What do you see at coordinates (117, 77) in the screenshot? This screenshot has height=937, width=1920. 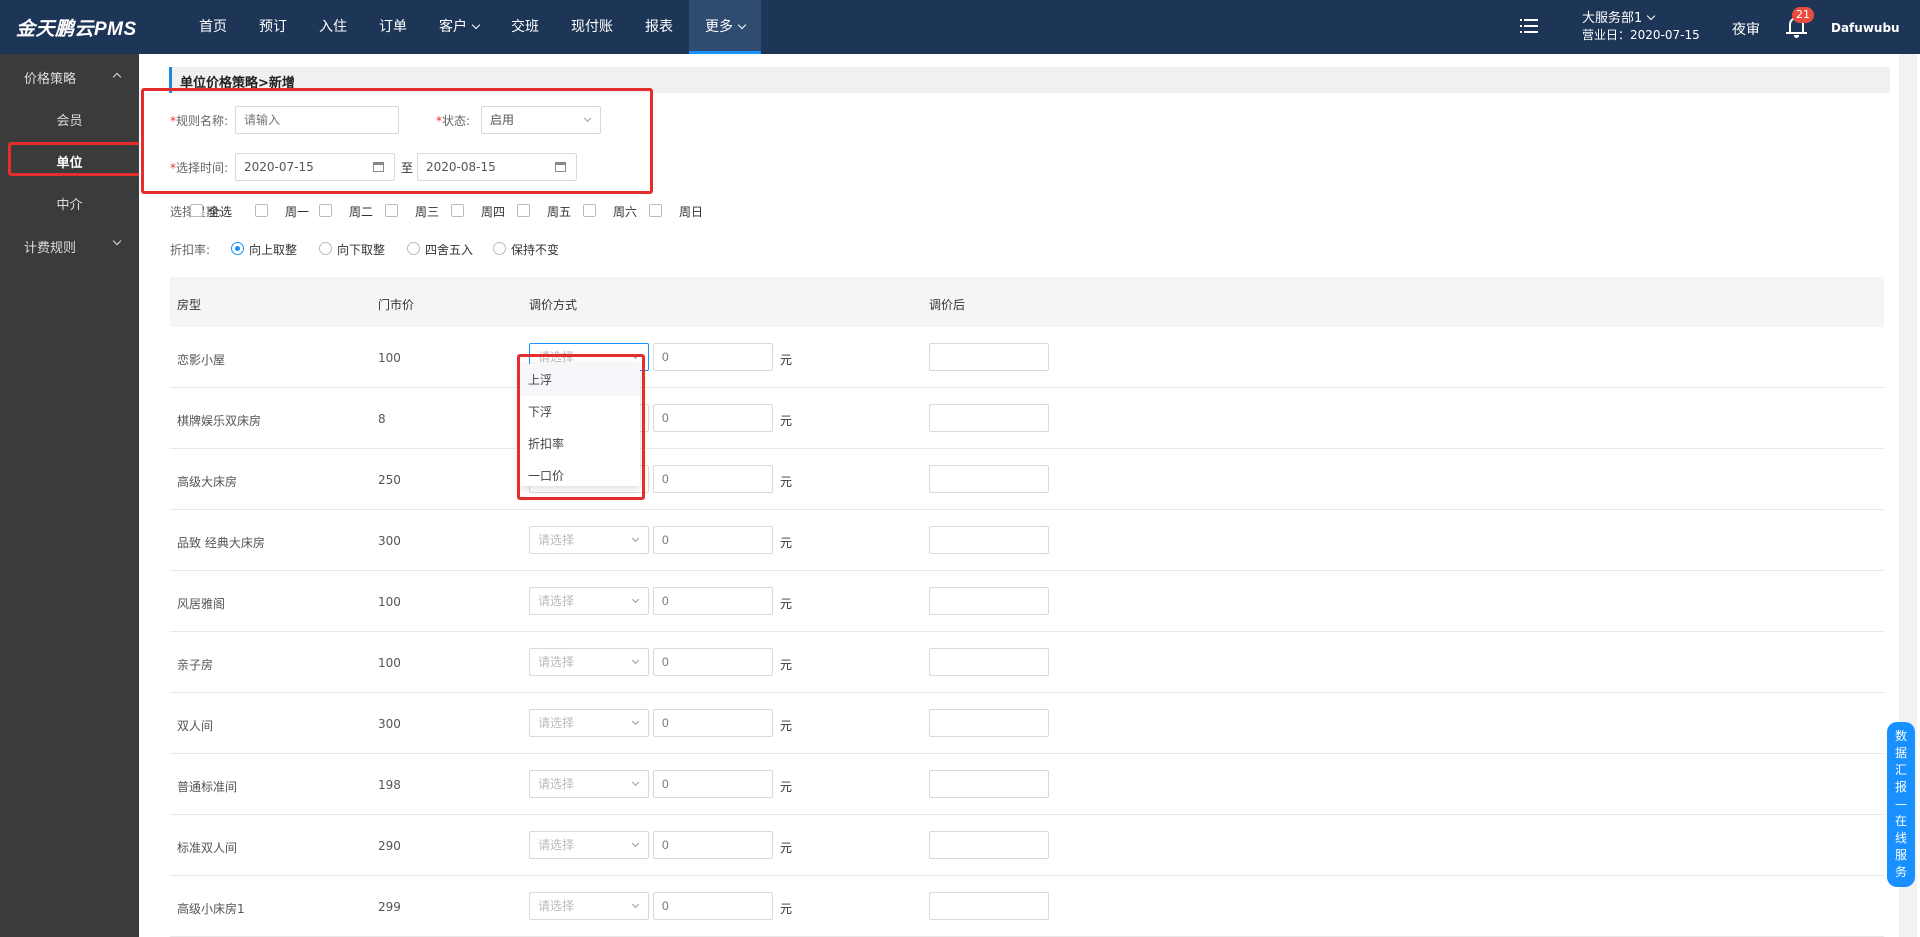 I see `chevron-up-icon` at bounding box center [117, 77].